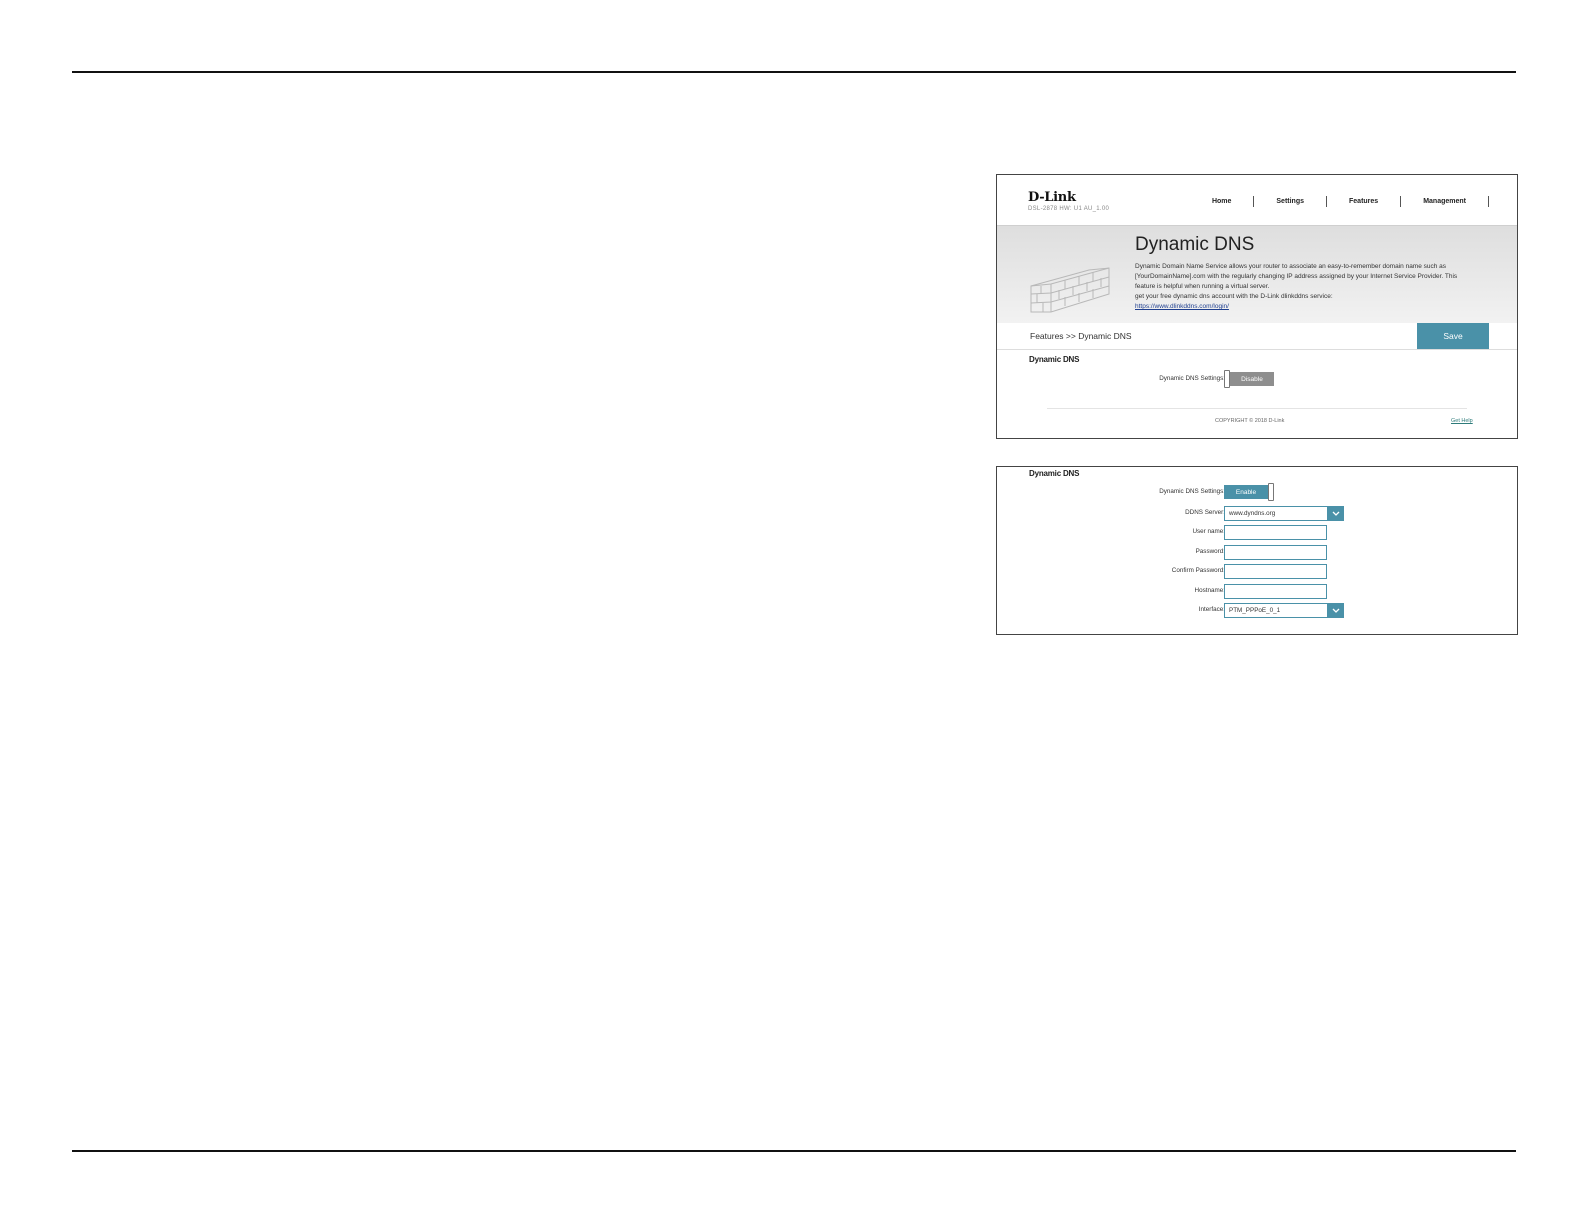 Image resolution: width=1584 pixels, height=1224 pixels. What do you see at coordinates (1195, 244) in the screenshot?
I see `page-title: Dynamic DNS` at bounding box center [1195, 244].